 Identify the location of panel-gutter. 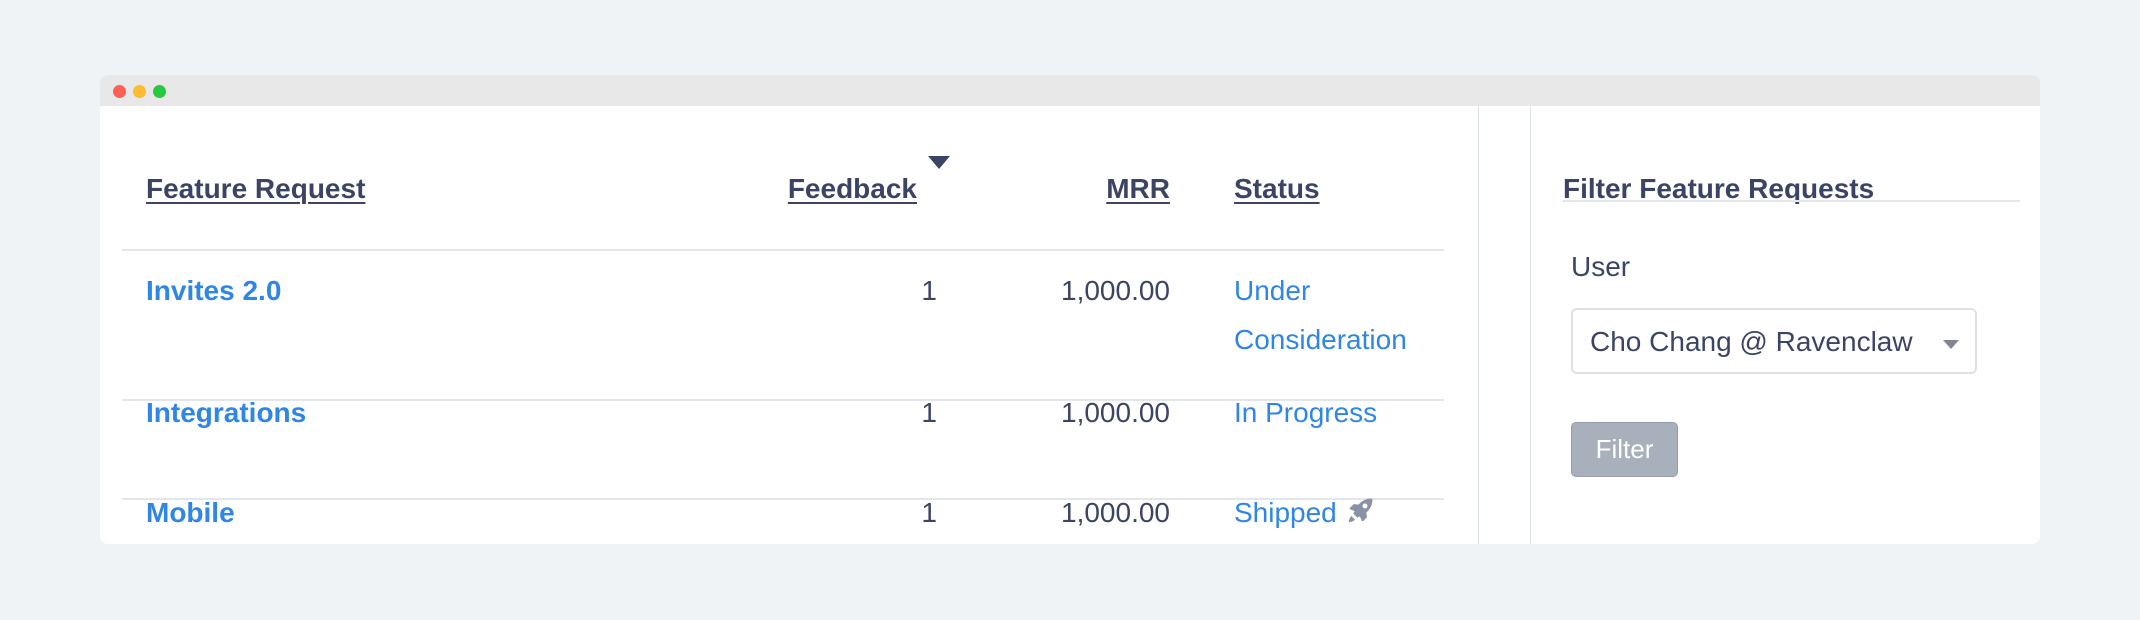
(1504, 325).